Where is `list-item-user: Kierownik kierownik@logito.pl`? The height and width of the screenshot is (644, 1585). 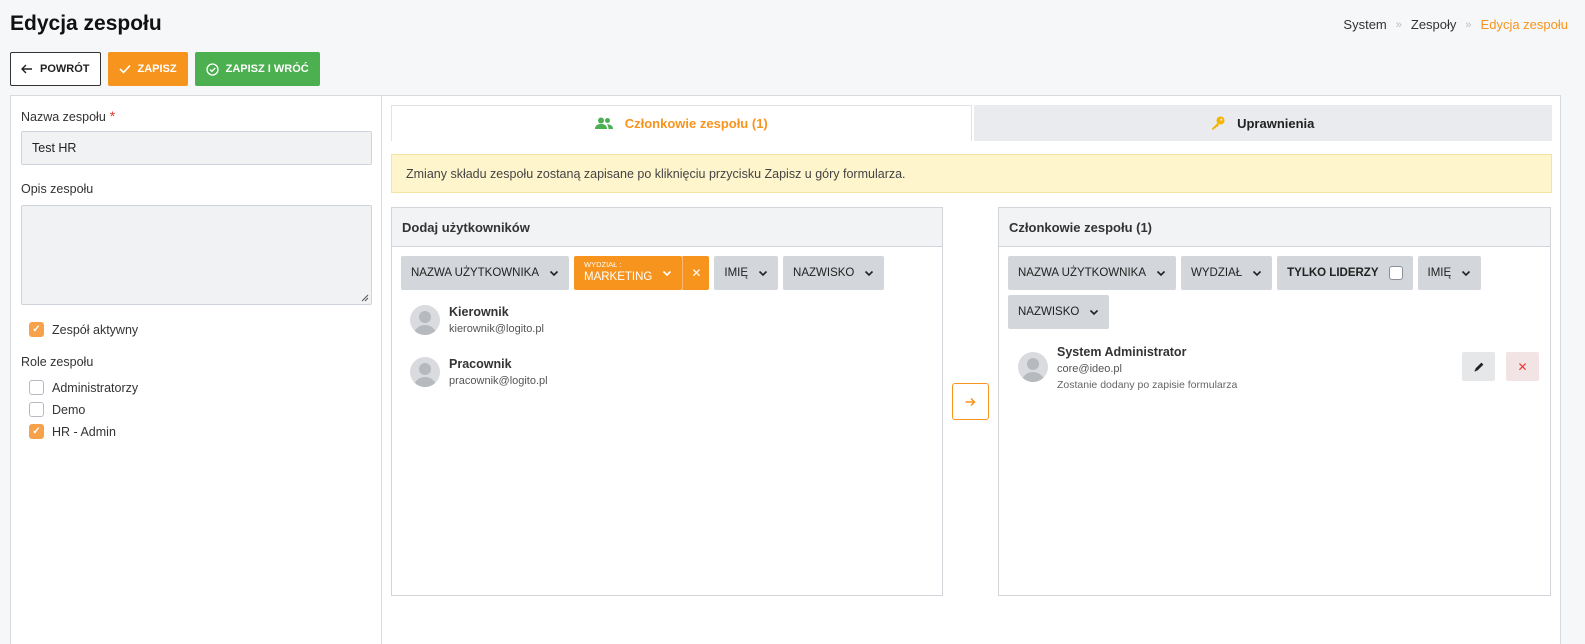 list-item-user: Kierownik kierownik@logito.pl is located at coordinates (667, 320).